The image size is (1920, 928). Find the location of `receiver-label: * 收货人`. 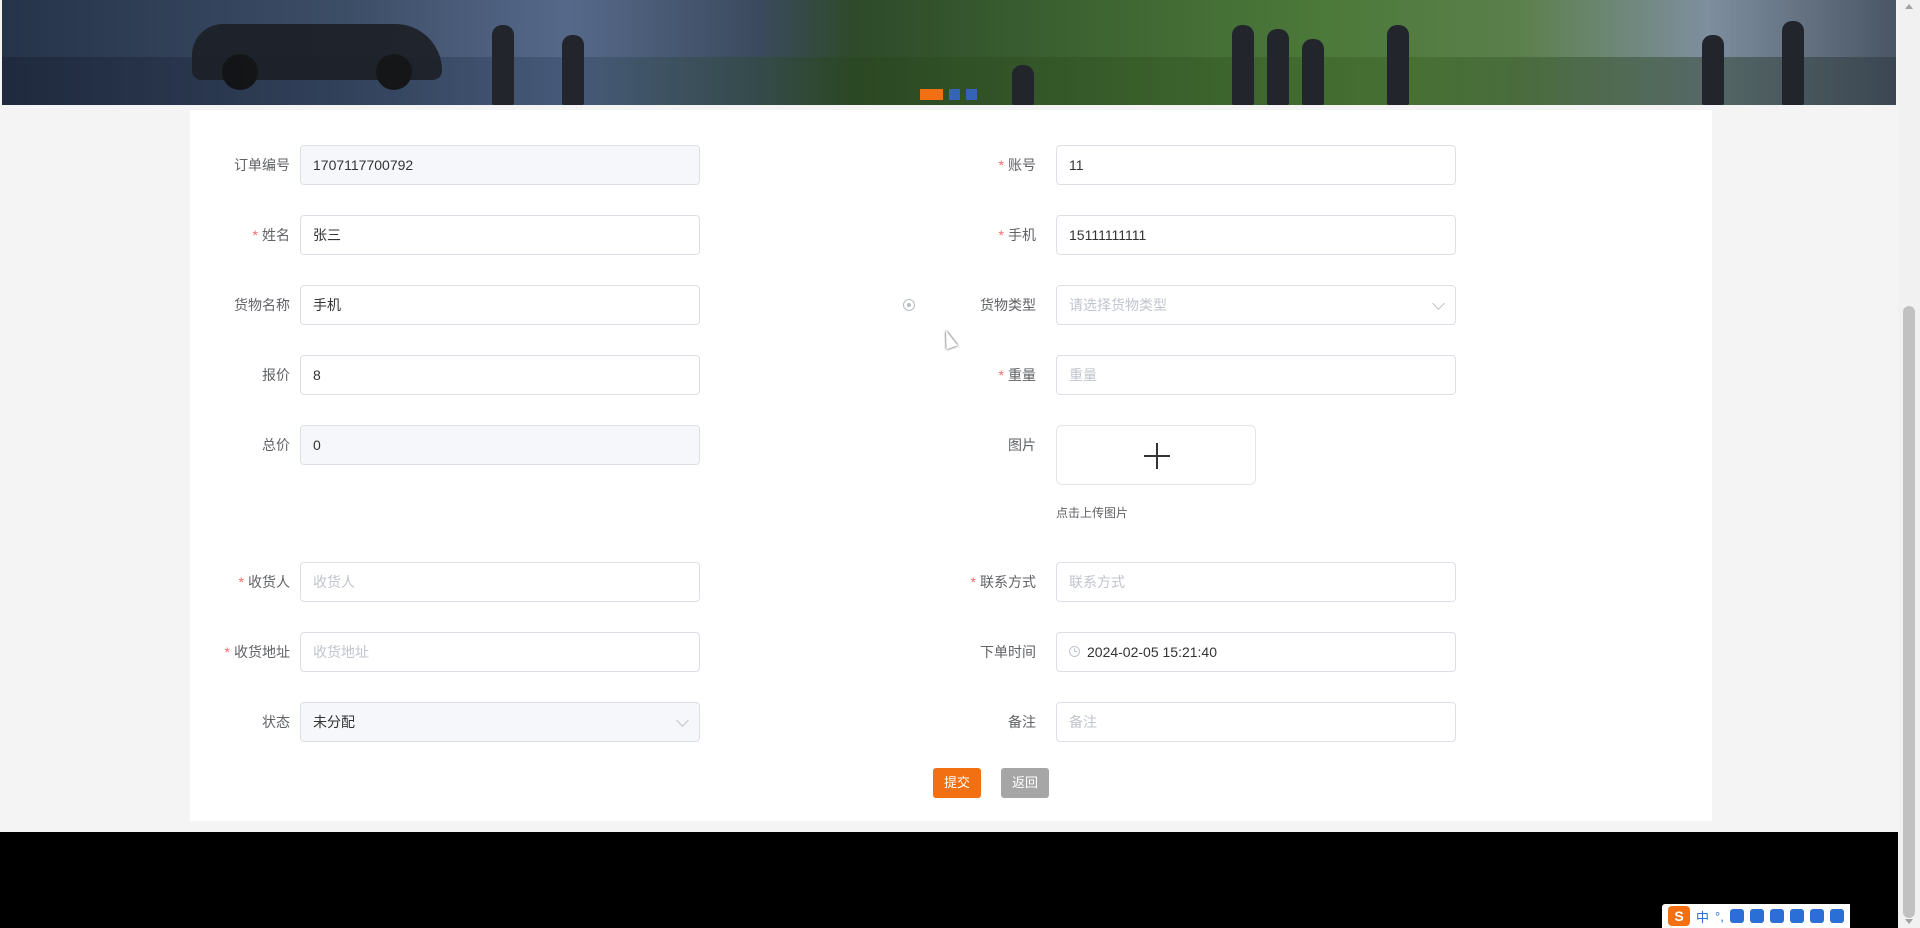

receiver-label: * 收货人 is located at coordinates (264, 582).